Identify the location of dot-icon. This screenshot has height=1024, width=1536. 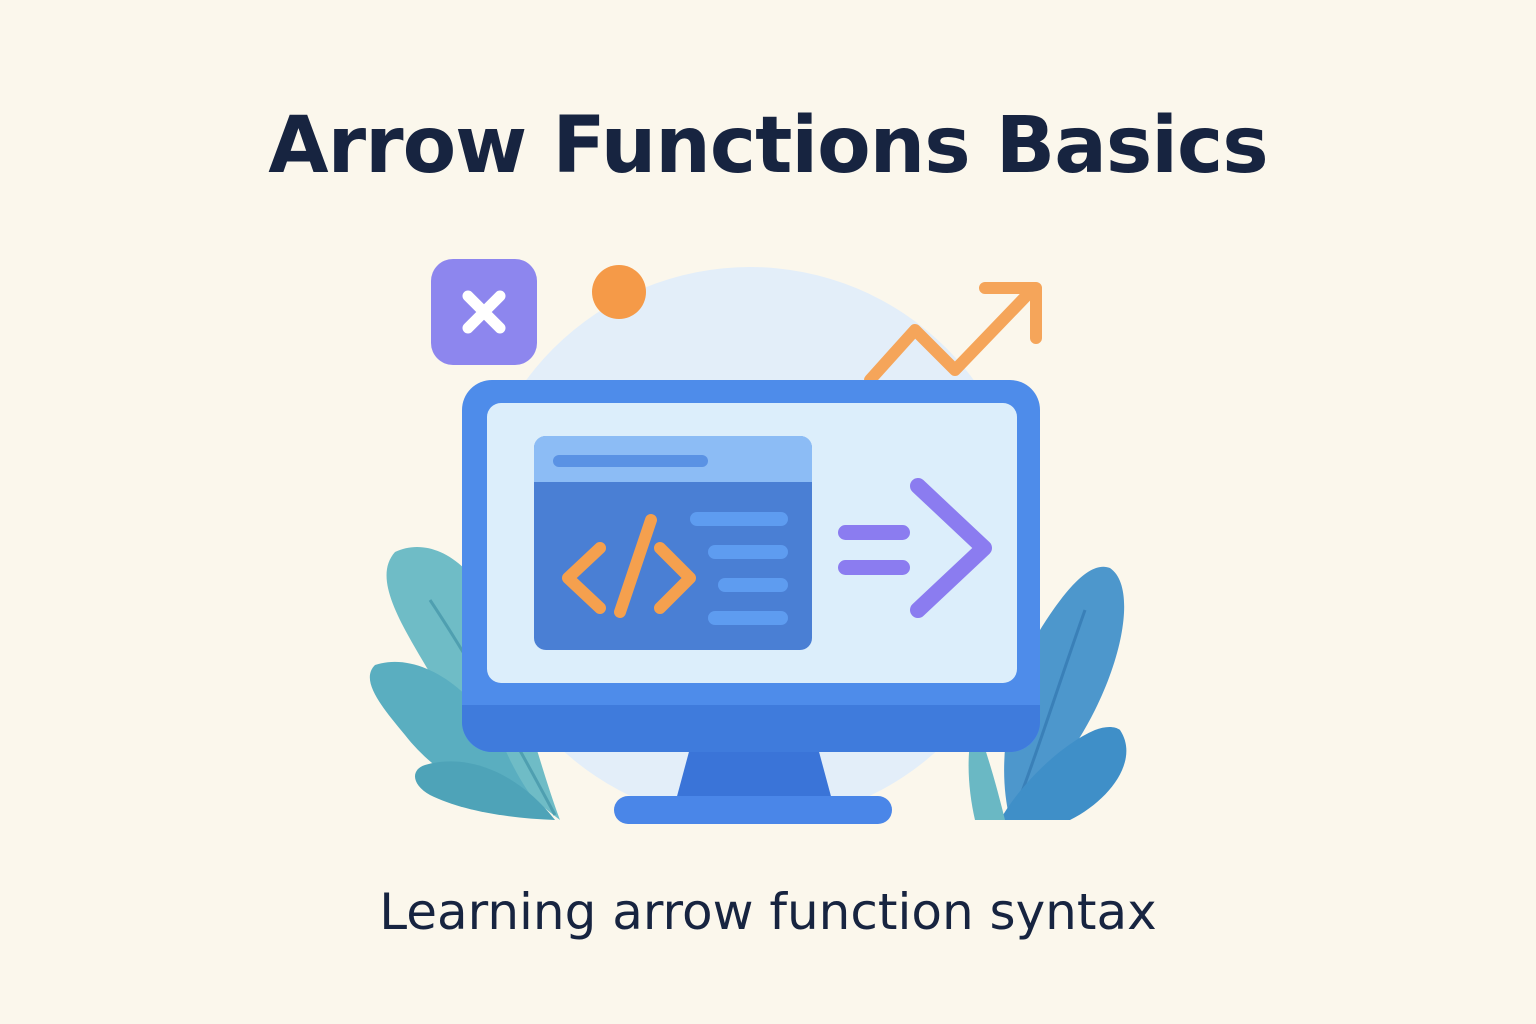
(619, 292).